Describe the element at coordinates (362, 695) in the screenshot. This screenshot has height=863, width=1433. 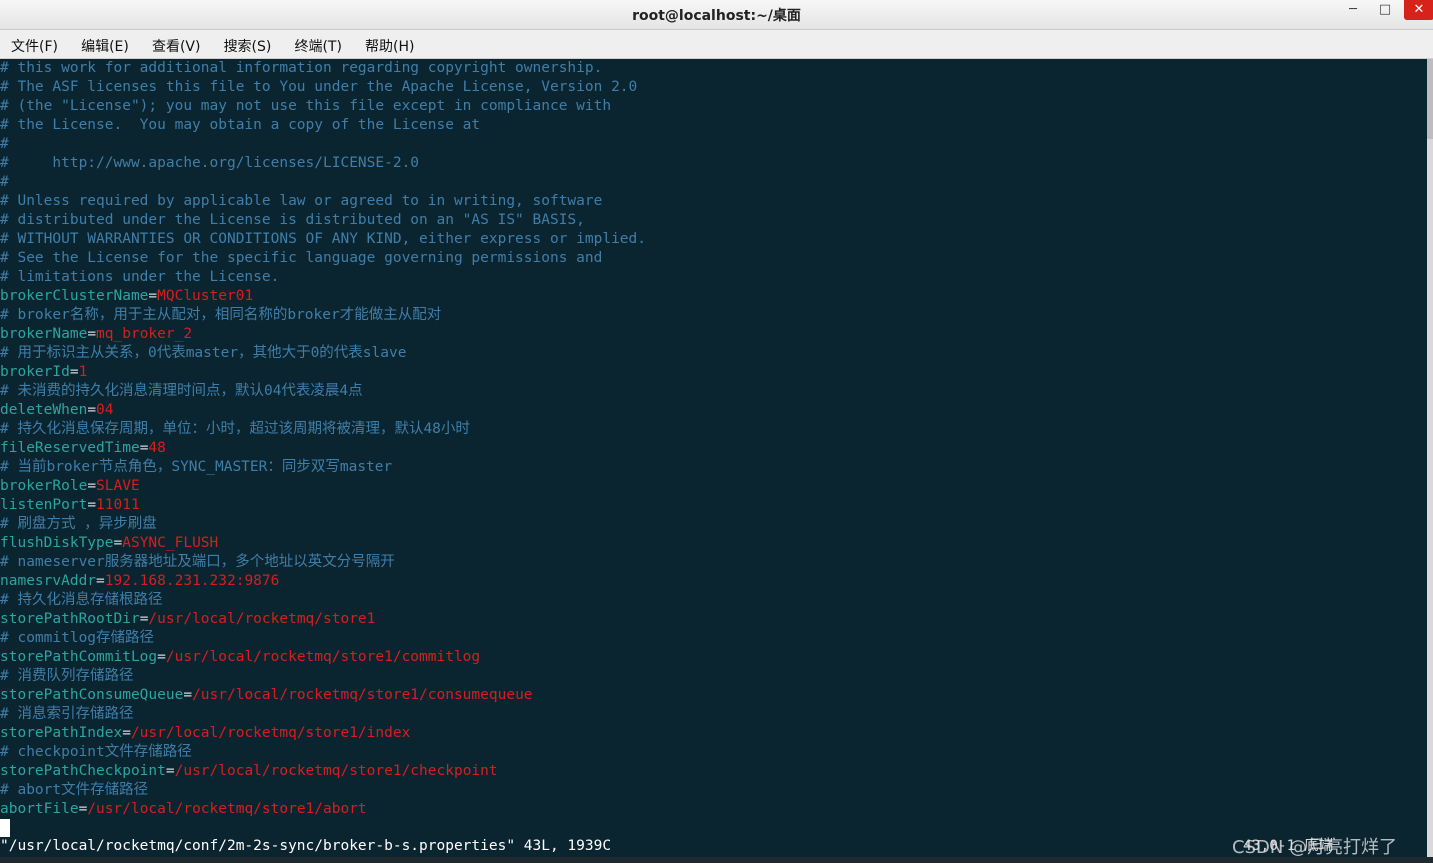
I see `config-value: /usr/local/rocketmq/store1/consumequeue` at that location.